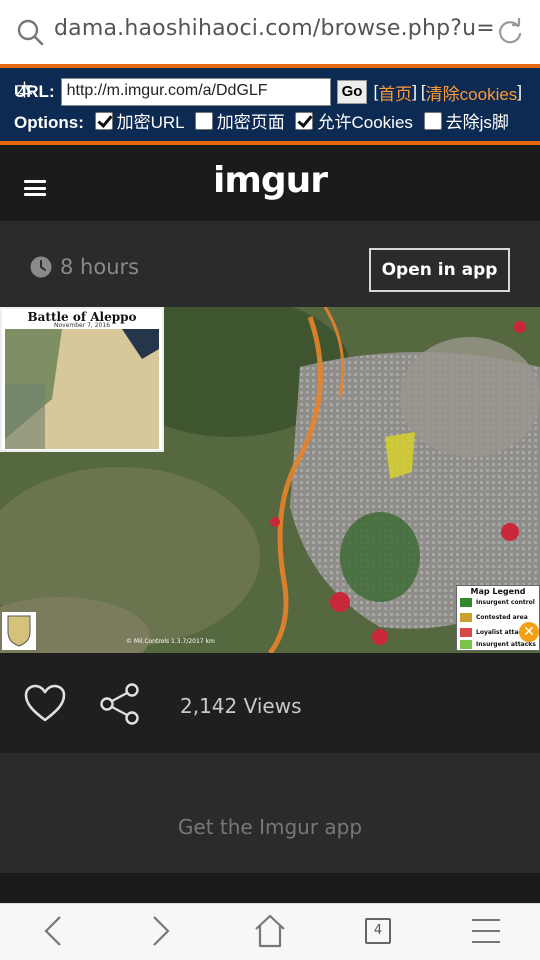 This screenshot has height=960, width=540. I want to click on get-app-banner, so click(270, 813).